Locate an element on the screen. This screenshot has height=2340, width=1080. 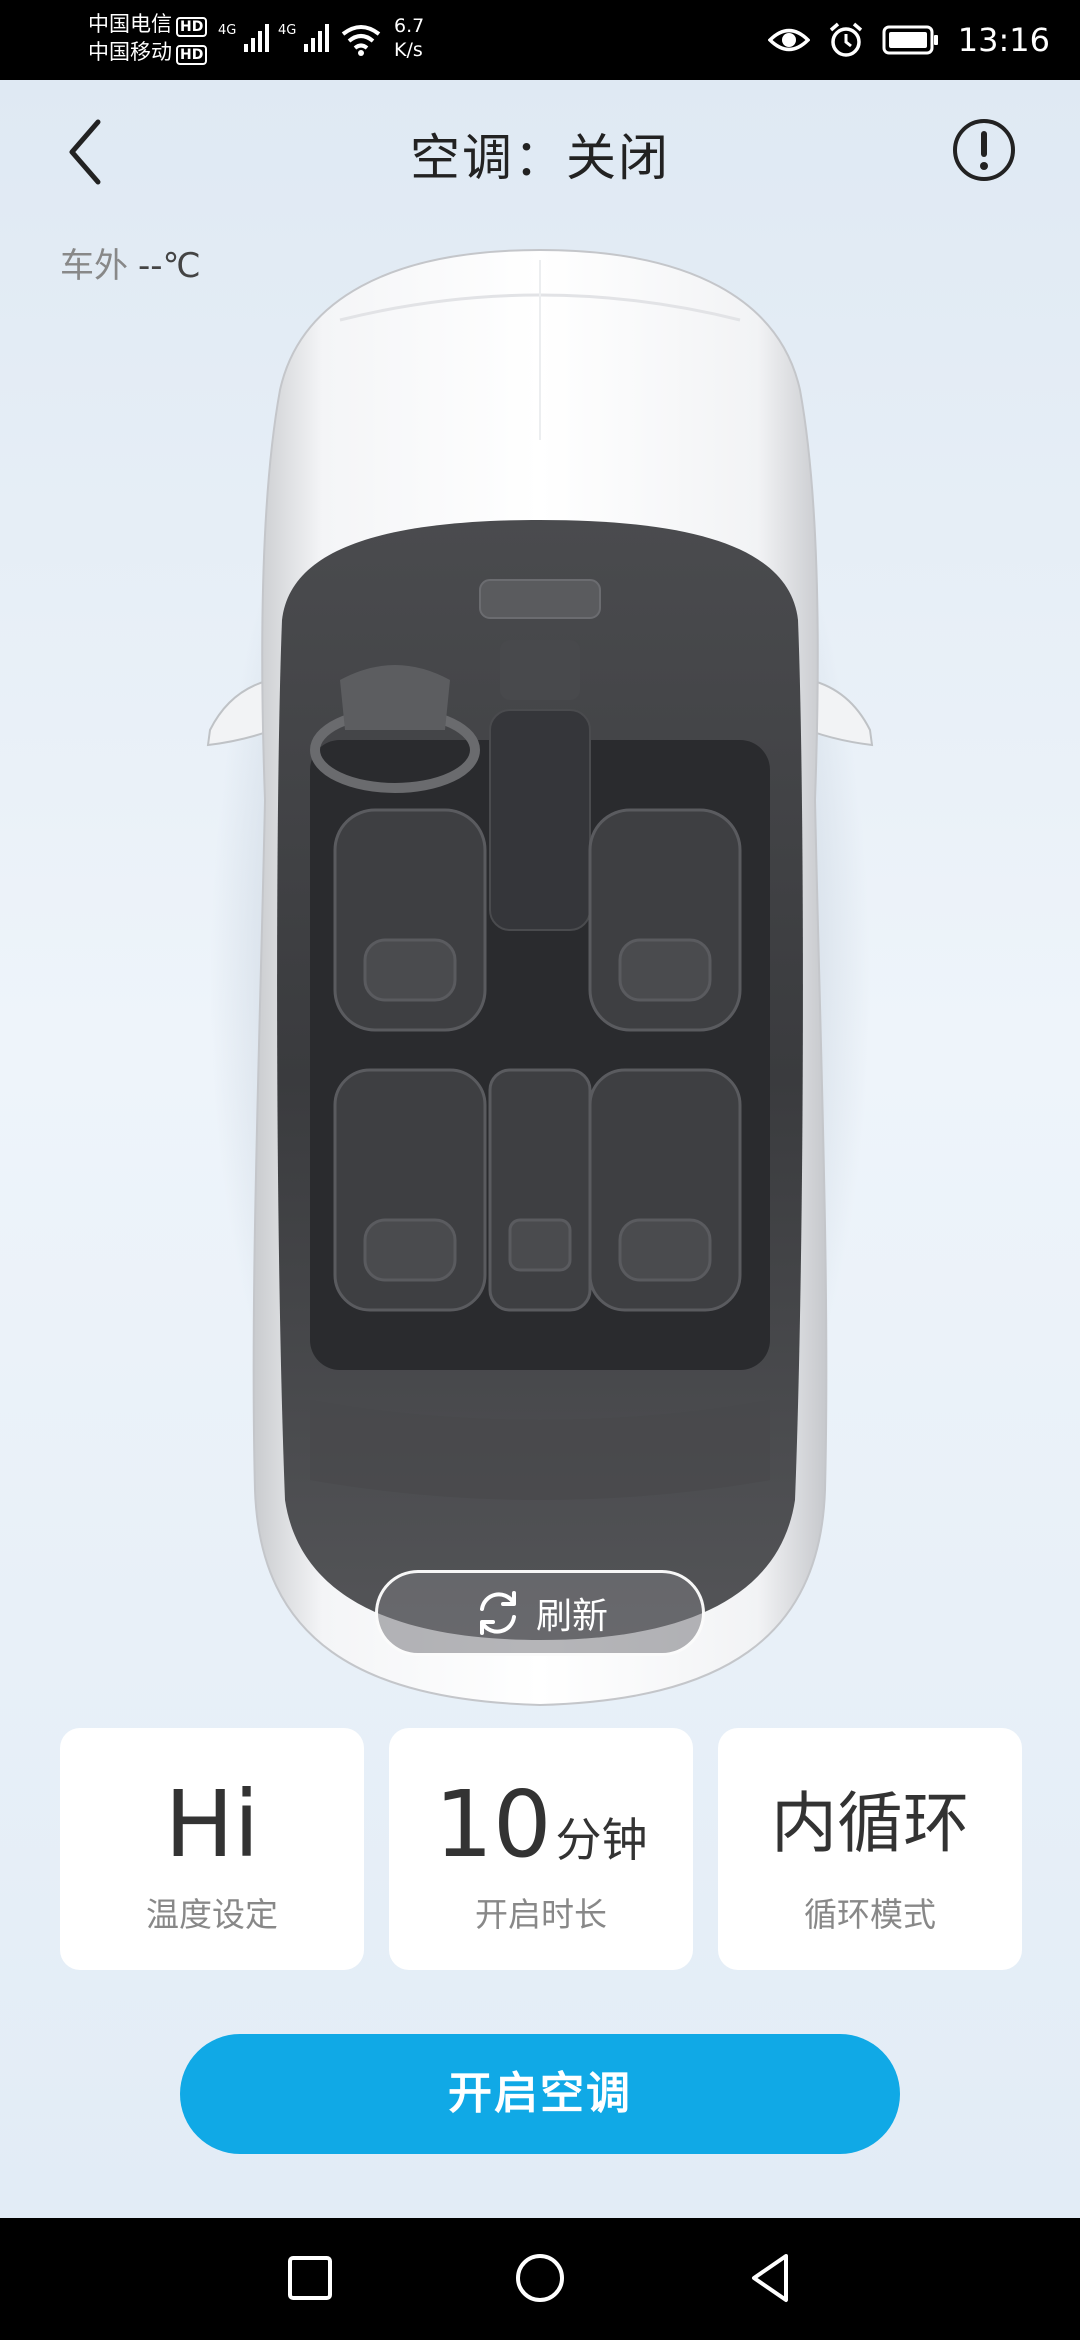
circulation-card: 内循环 循环模式 is located at coordinates (870, 1849).